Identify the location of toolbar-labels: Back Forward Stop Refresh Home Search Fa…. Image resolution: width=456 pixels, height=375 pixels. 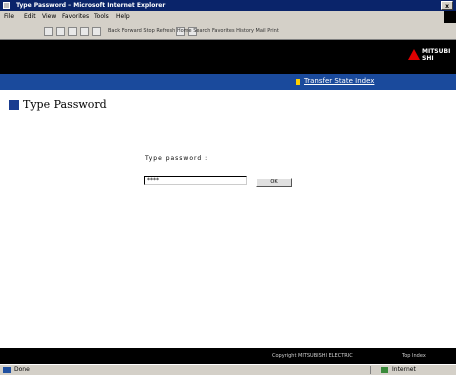
(193, 31).